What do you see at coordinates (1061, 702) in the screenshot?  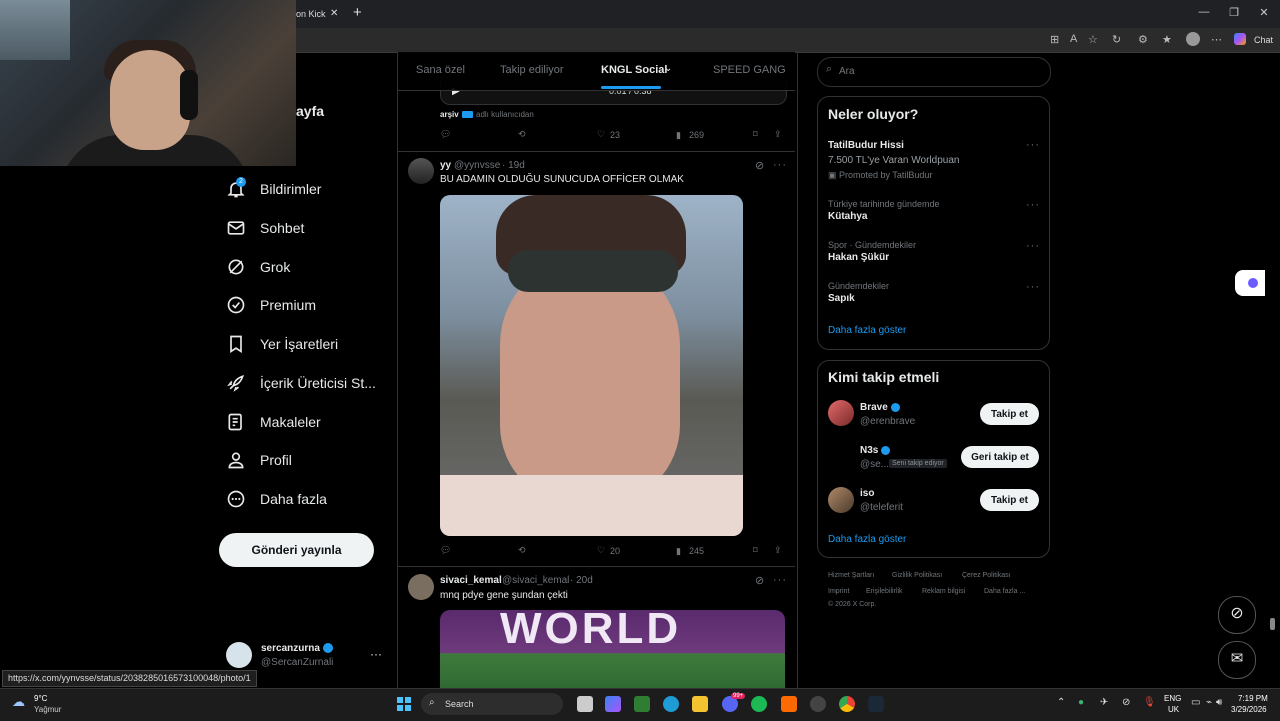 I see `tray-overflow-icon: ⌃` at bounding box center [1061, 702].